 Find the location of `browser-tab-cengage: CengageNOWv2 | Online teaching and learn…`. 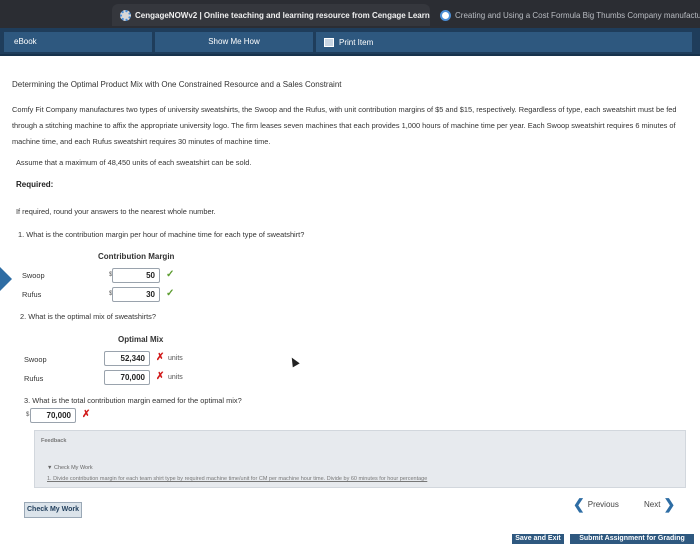

browser-tab-cengage: CengageNOWv2 | Online teaching and learn… is located at coordinates (271, 15).